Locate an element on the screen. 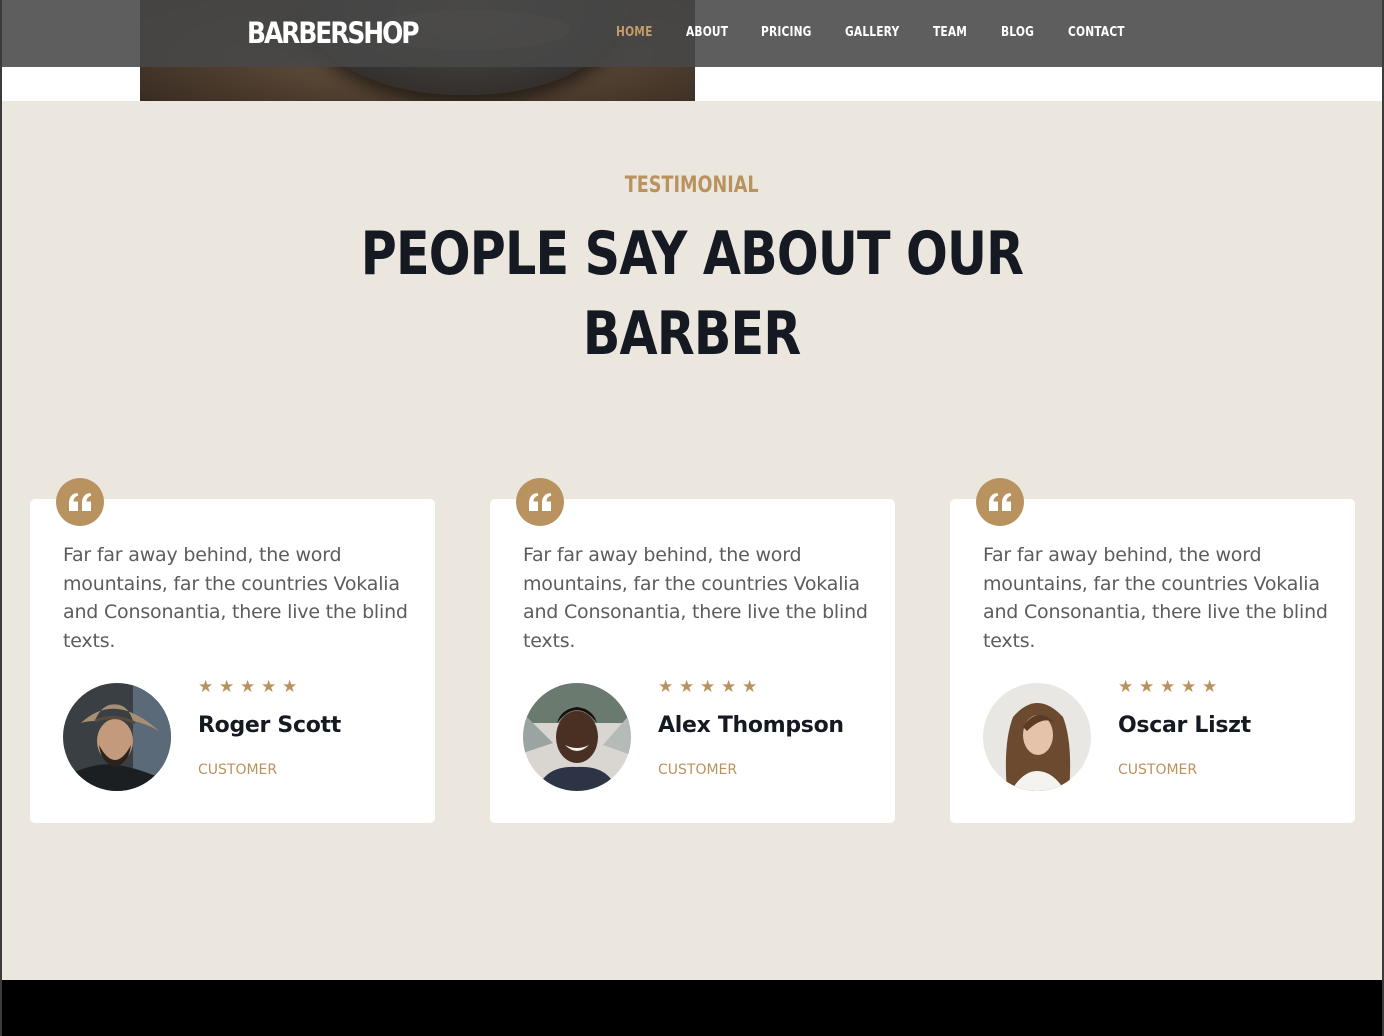 Image resolution: width=1384 pixels, height=1036 pixels. nav-about: ABOUT is located at coordinates (707, 32).